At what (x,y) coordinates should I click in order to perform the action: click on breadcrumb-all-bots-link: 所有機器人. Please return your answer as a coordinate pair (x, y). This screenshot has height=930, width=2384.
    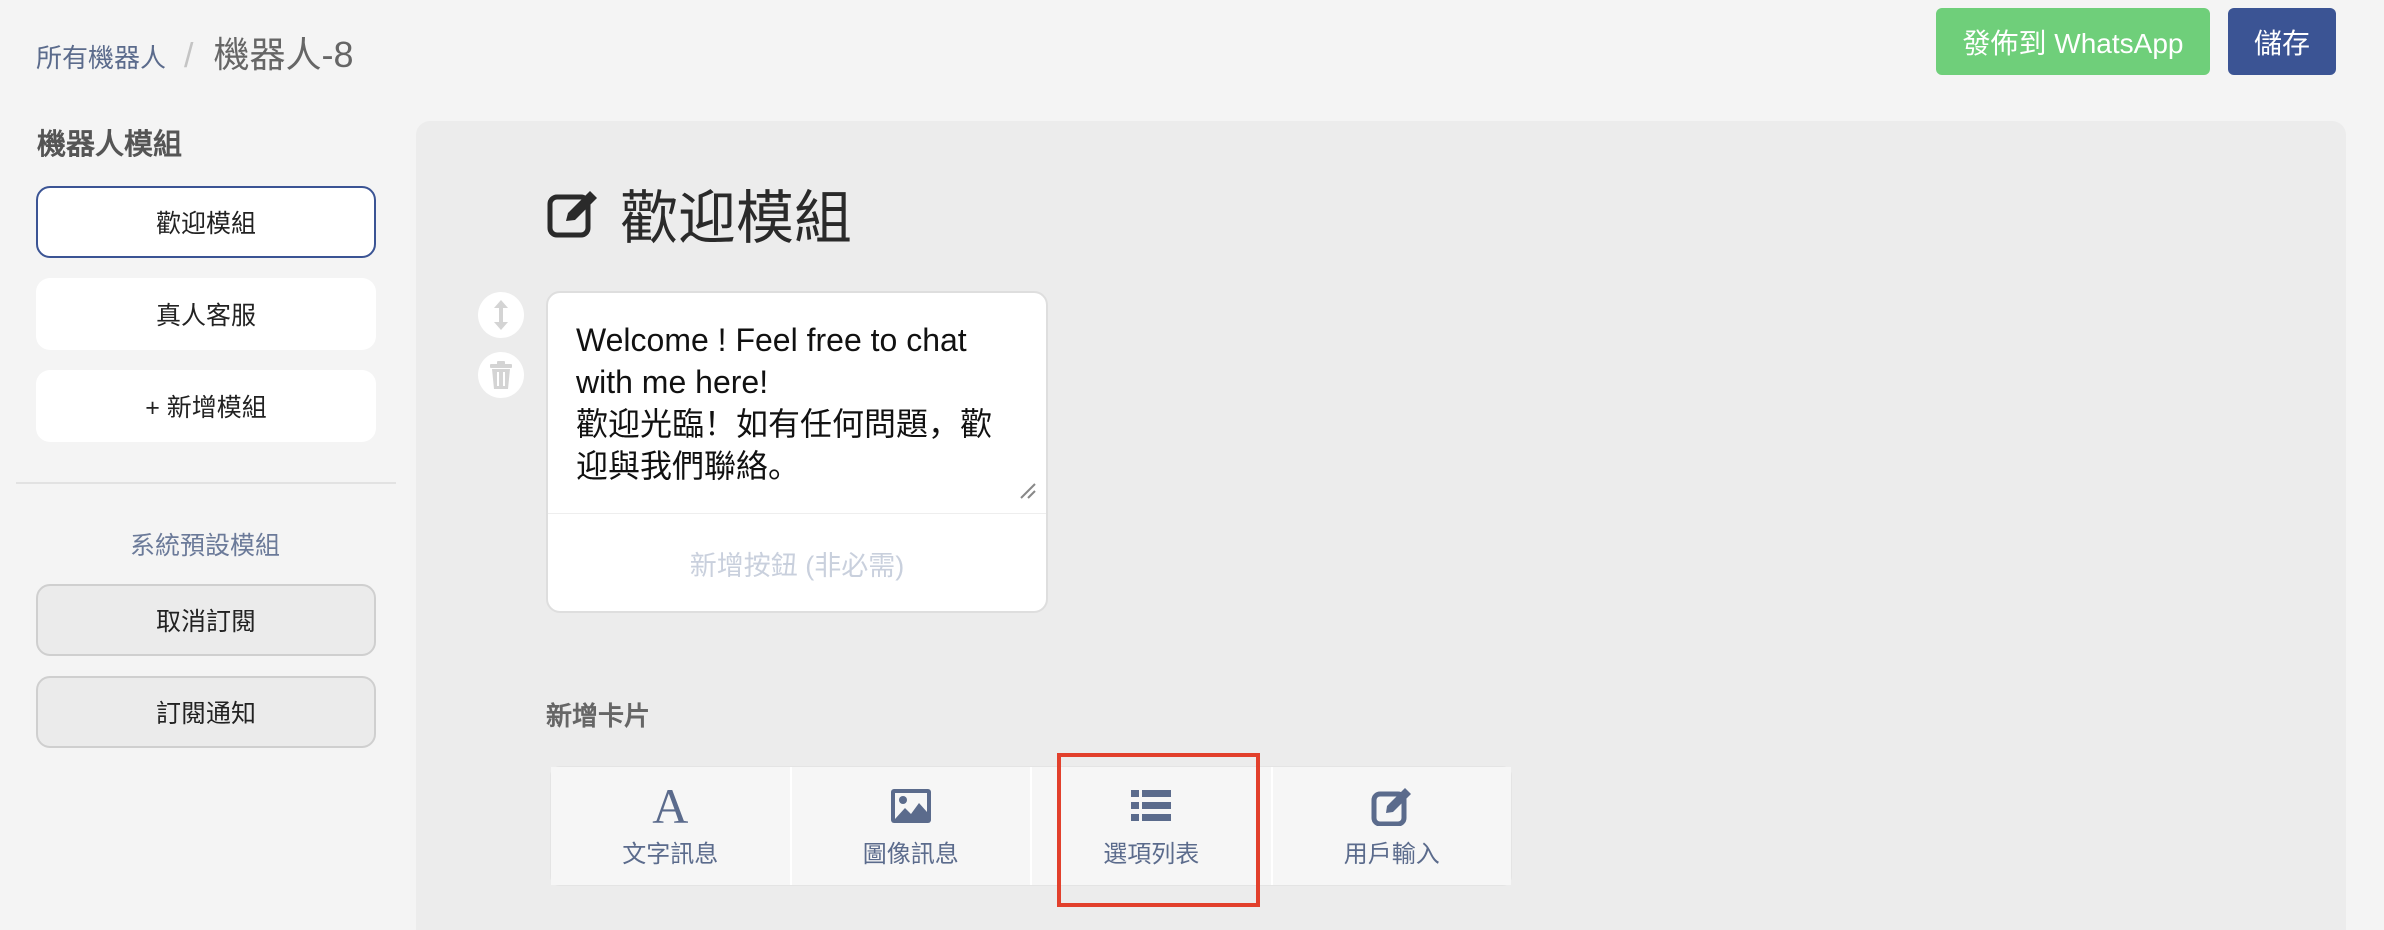
    Looking at the image, I should click on (101, 56).